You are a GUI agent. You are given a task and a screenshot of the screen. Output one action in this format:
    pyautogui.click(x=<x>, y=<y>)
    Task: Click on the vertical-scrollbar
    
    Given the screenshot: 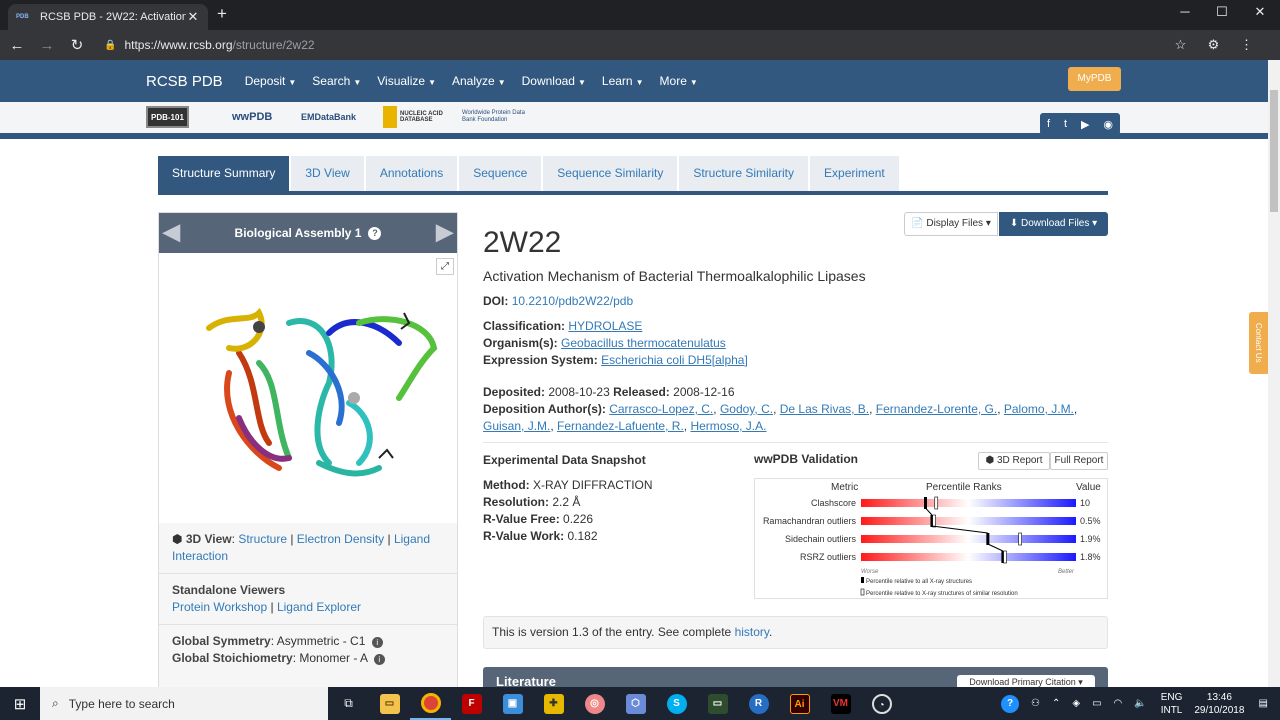 What is the action you would take?
    pyautogui.click(x=1274, y=373)
    